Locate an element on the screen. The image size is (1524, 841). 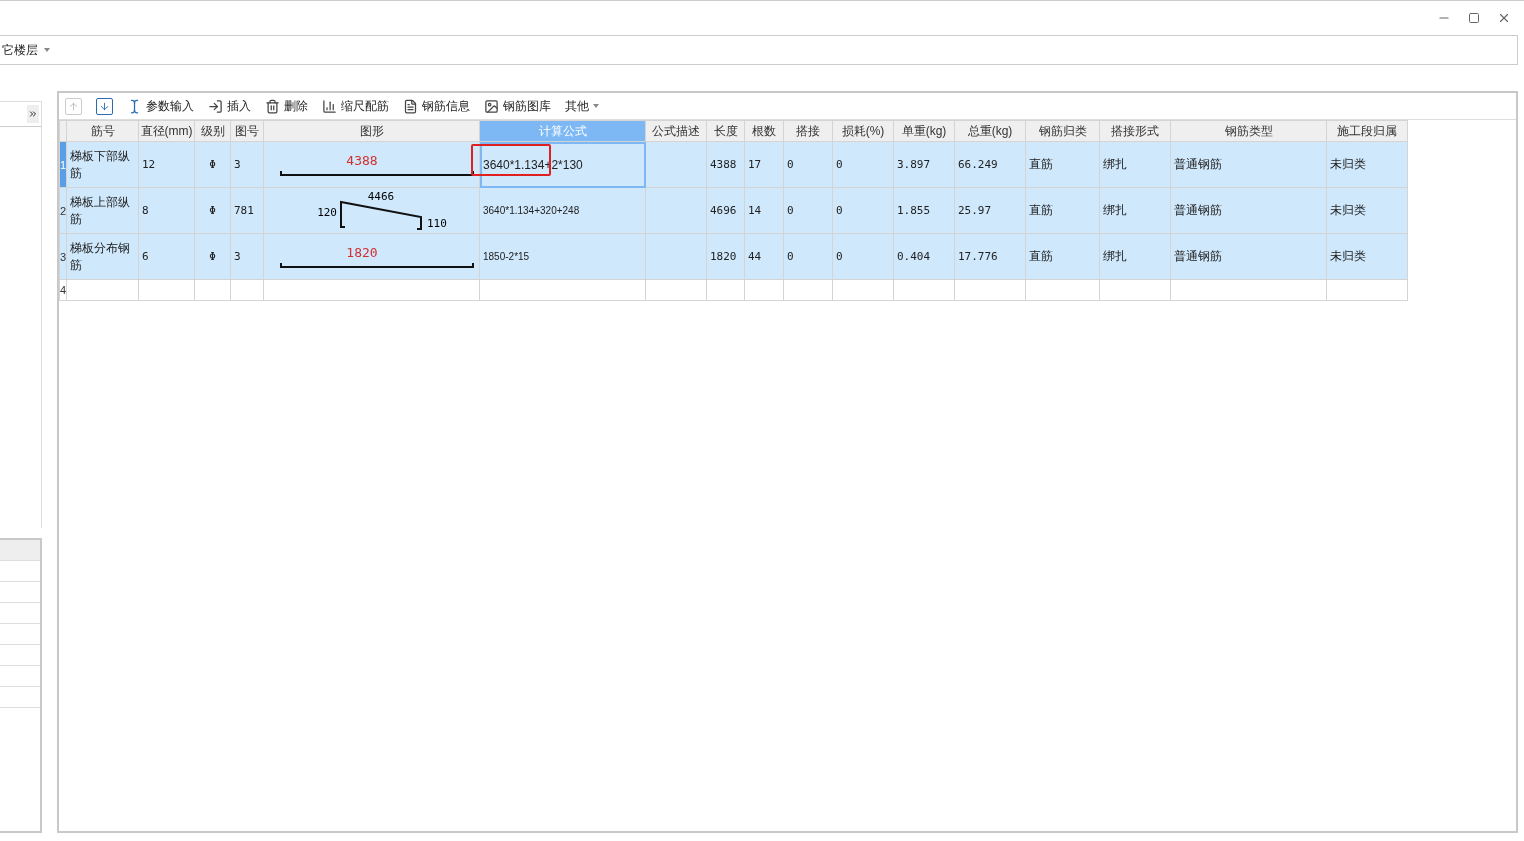
length-label: 110 is located at coordinates (436, 223).